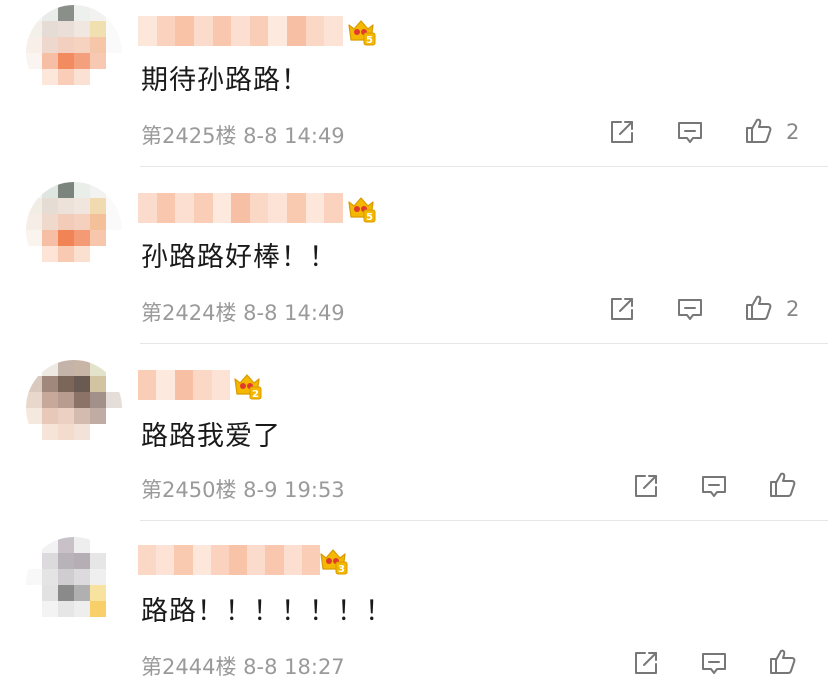  What do you see at coordinates (189, 490) in the screenshot?
I see `floor-label: 第2450楼` at bounding box center [189, 490].